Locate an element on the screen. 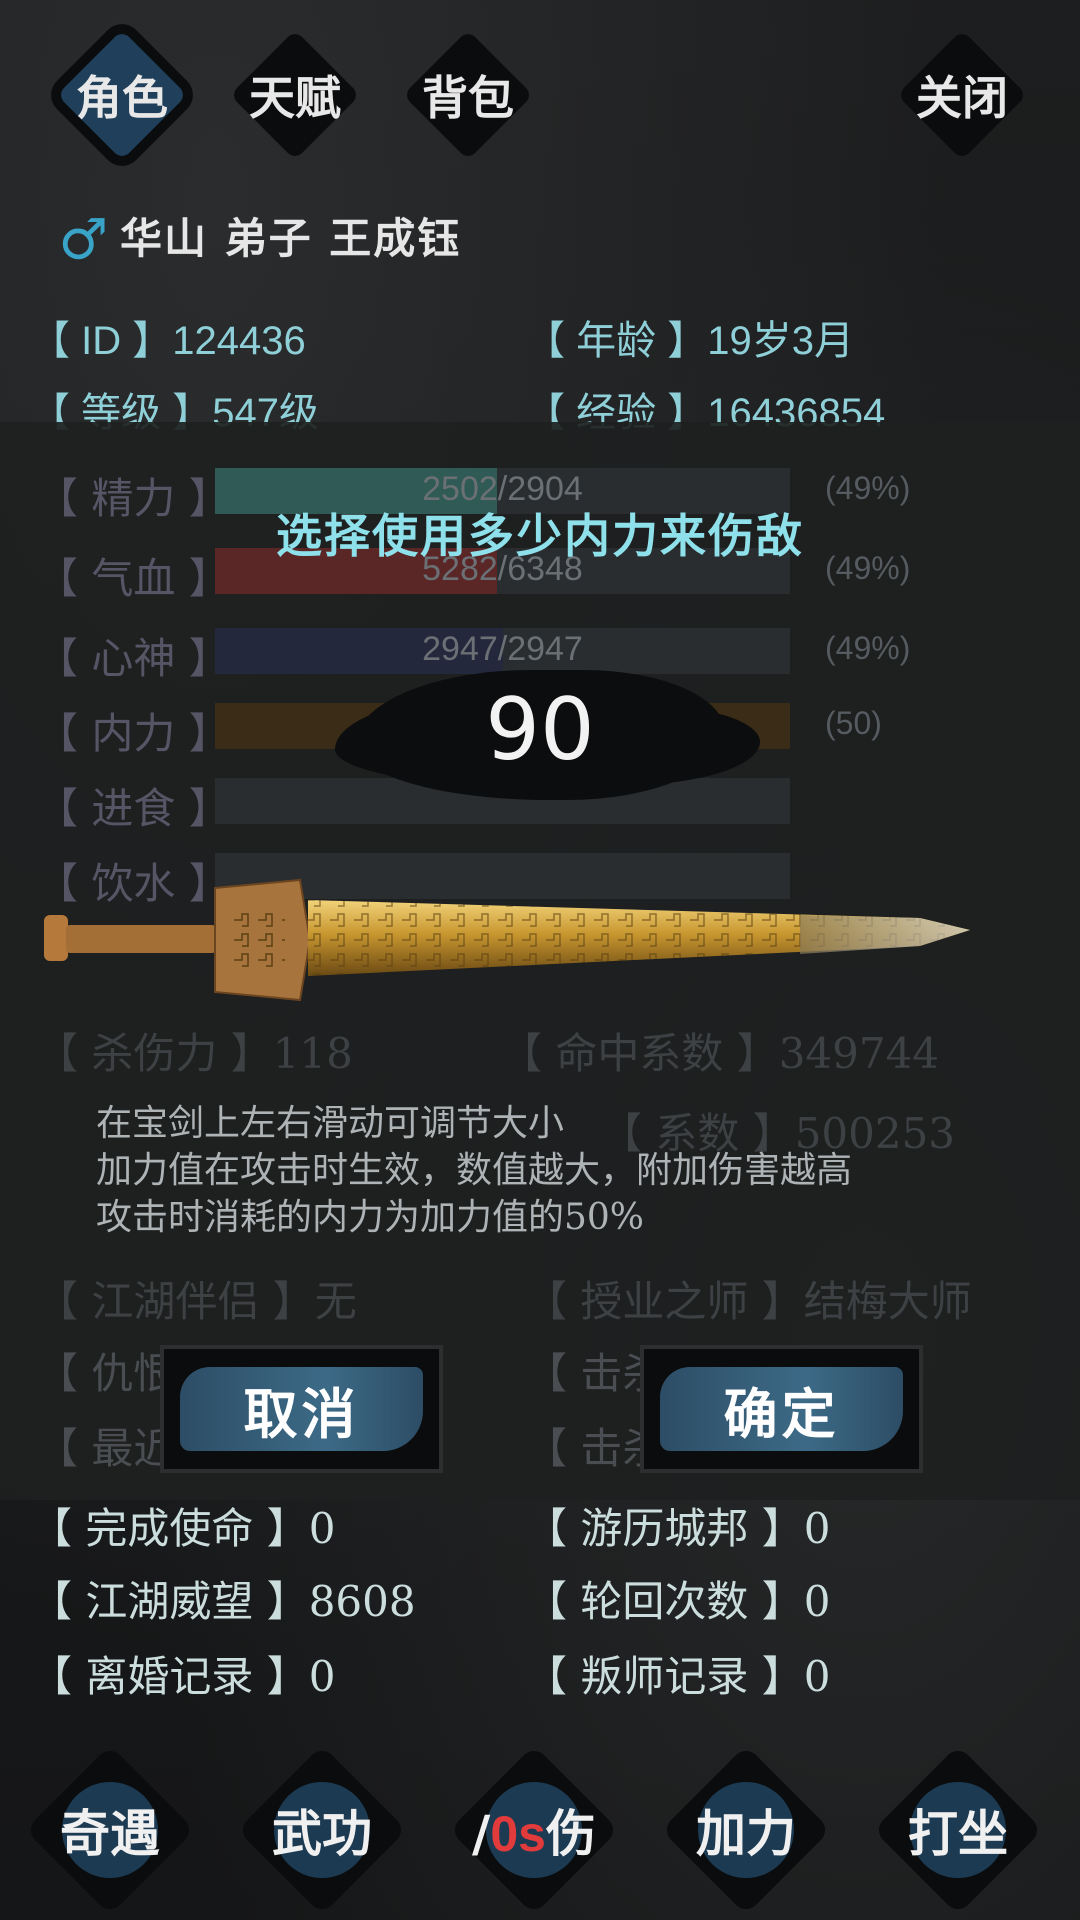  help-line-1: 在宝剑上左右滑动可调节大小 is located at coordinates (330, 1123).